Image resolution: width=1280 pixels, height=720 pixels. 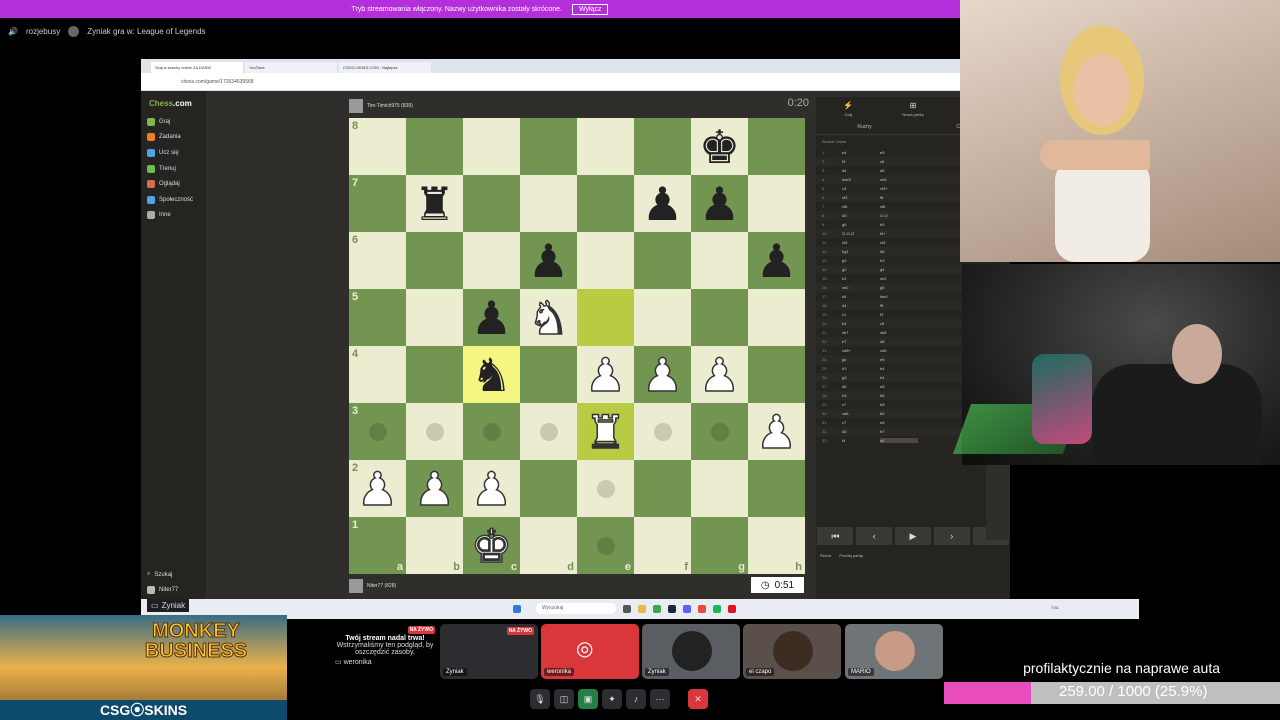 I want to click on square-c1: c ♚, so click(x=491, y=545).